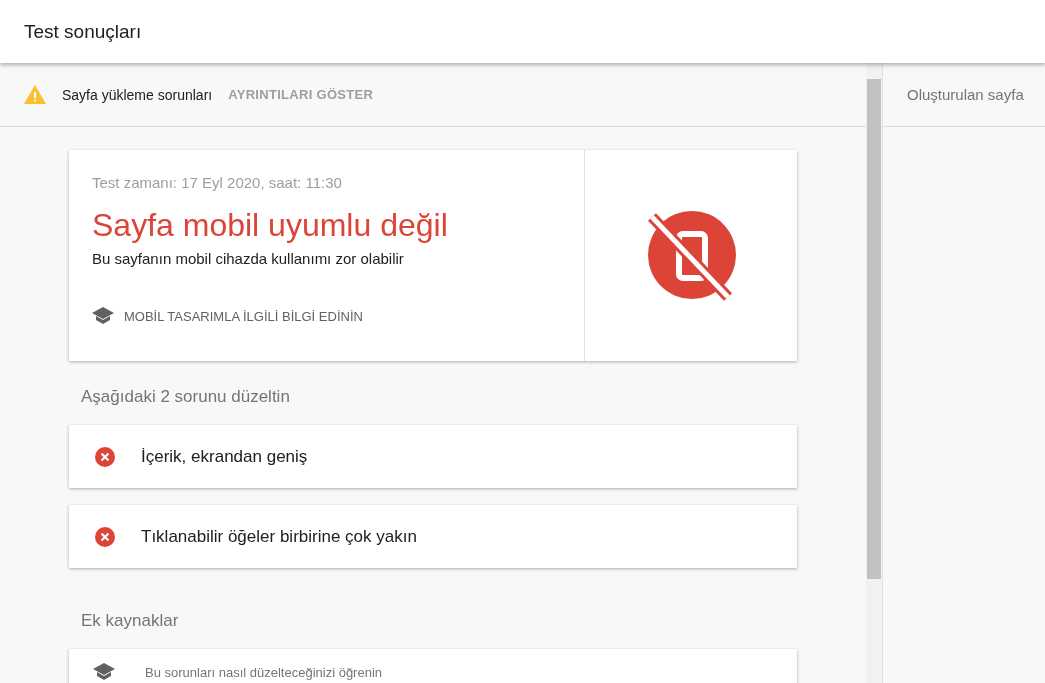 The width and height of the screenshot is (1045, 683). I want to click on mobile-off-icon, so click(691, 255).